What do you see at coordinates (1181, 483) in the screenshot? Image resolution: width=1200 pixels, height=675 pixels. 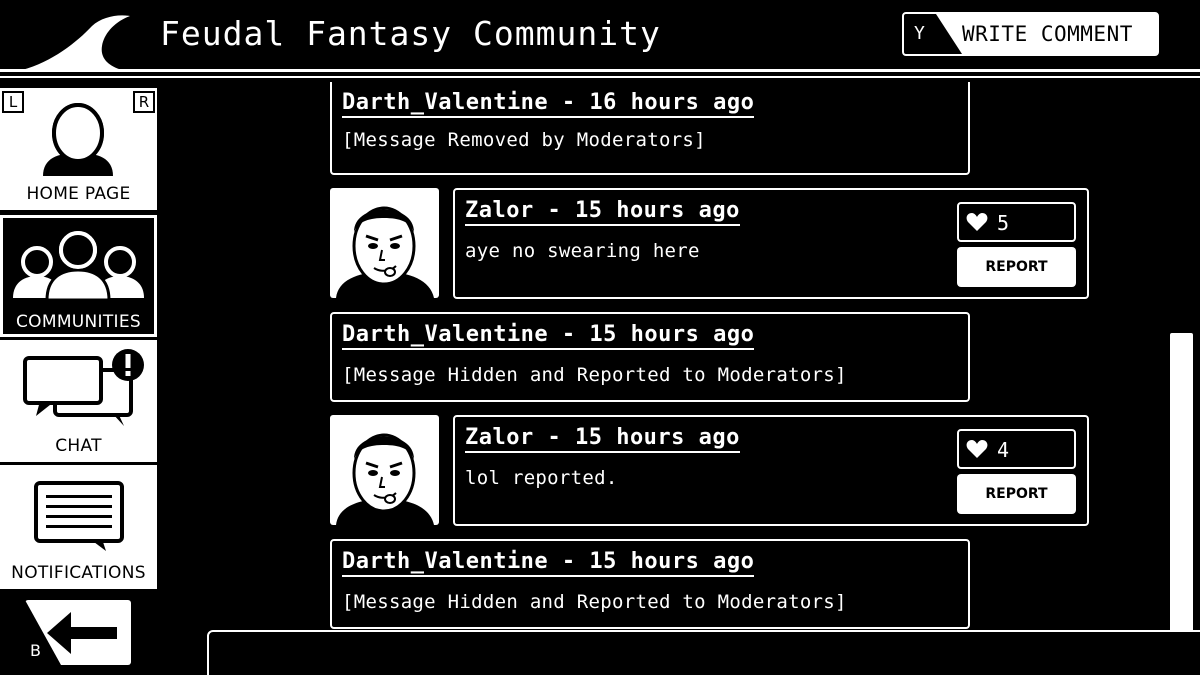 I see `feed-scrollbar` at bounding box center [1181, 483].